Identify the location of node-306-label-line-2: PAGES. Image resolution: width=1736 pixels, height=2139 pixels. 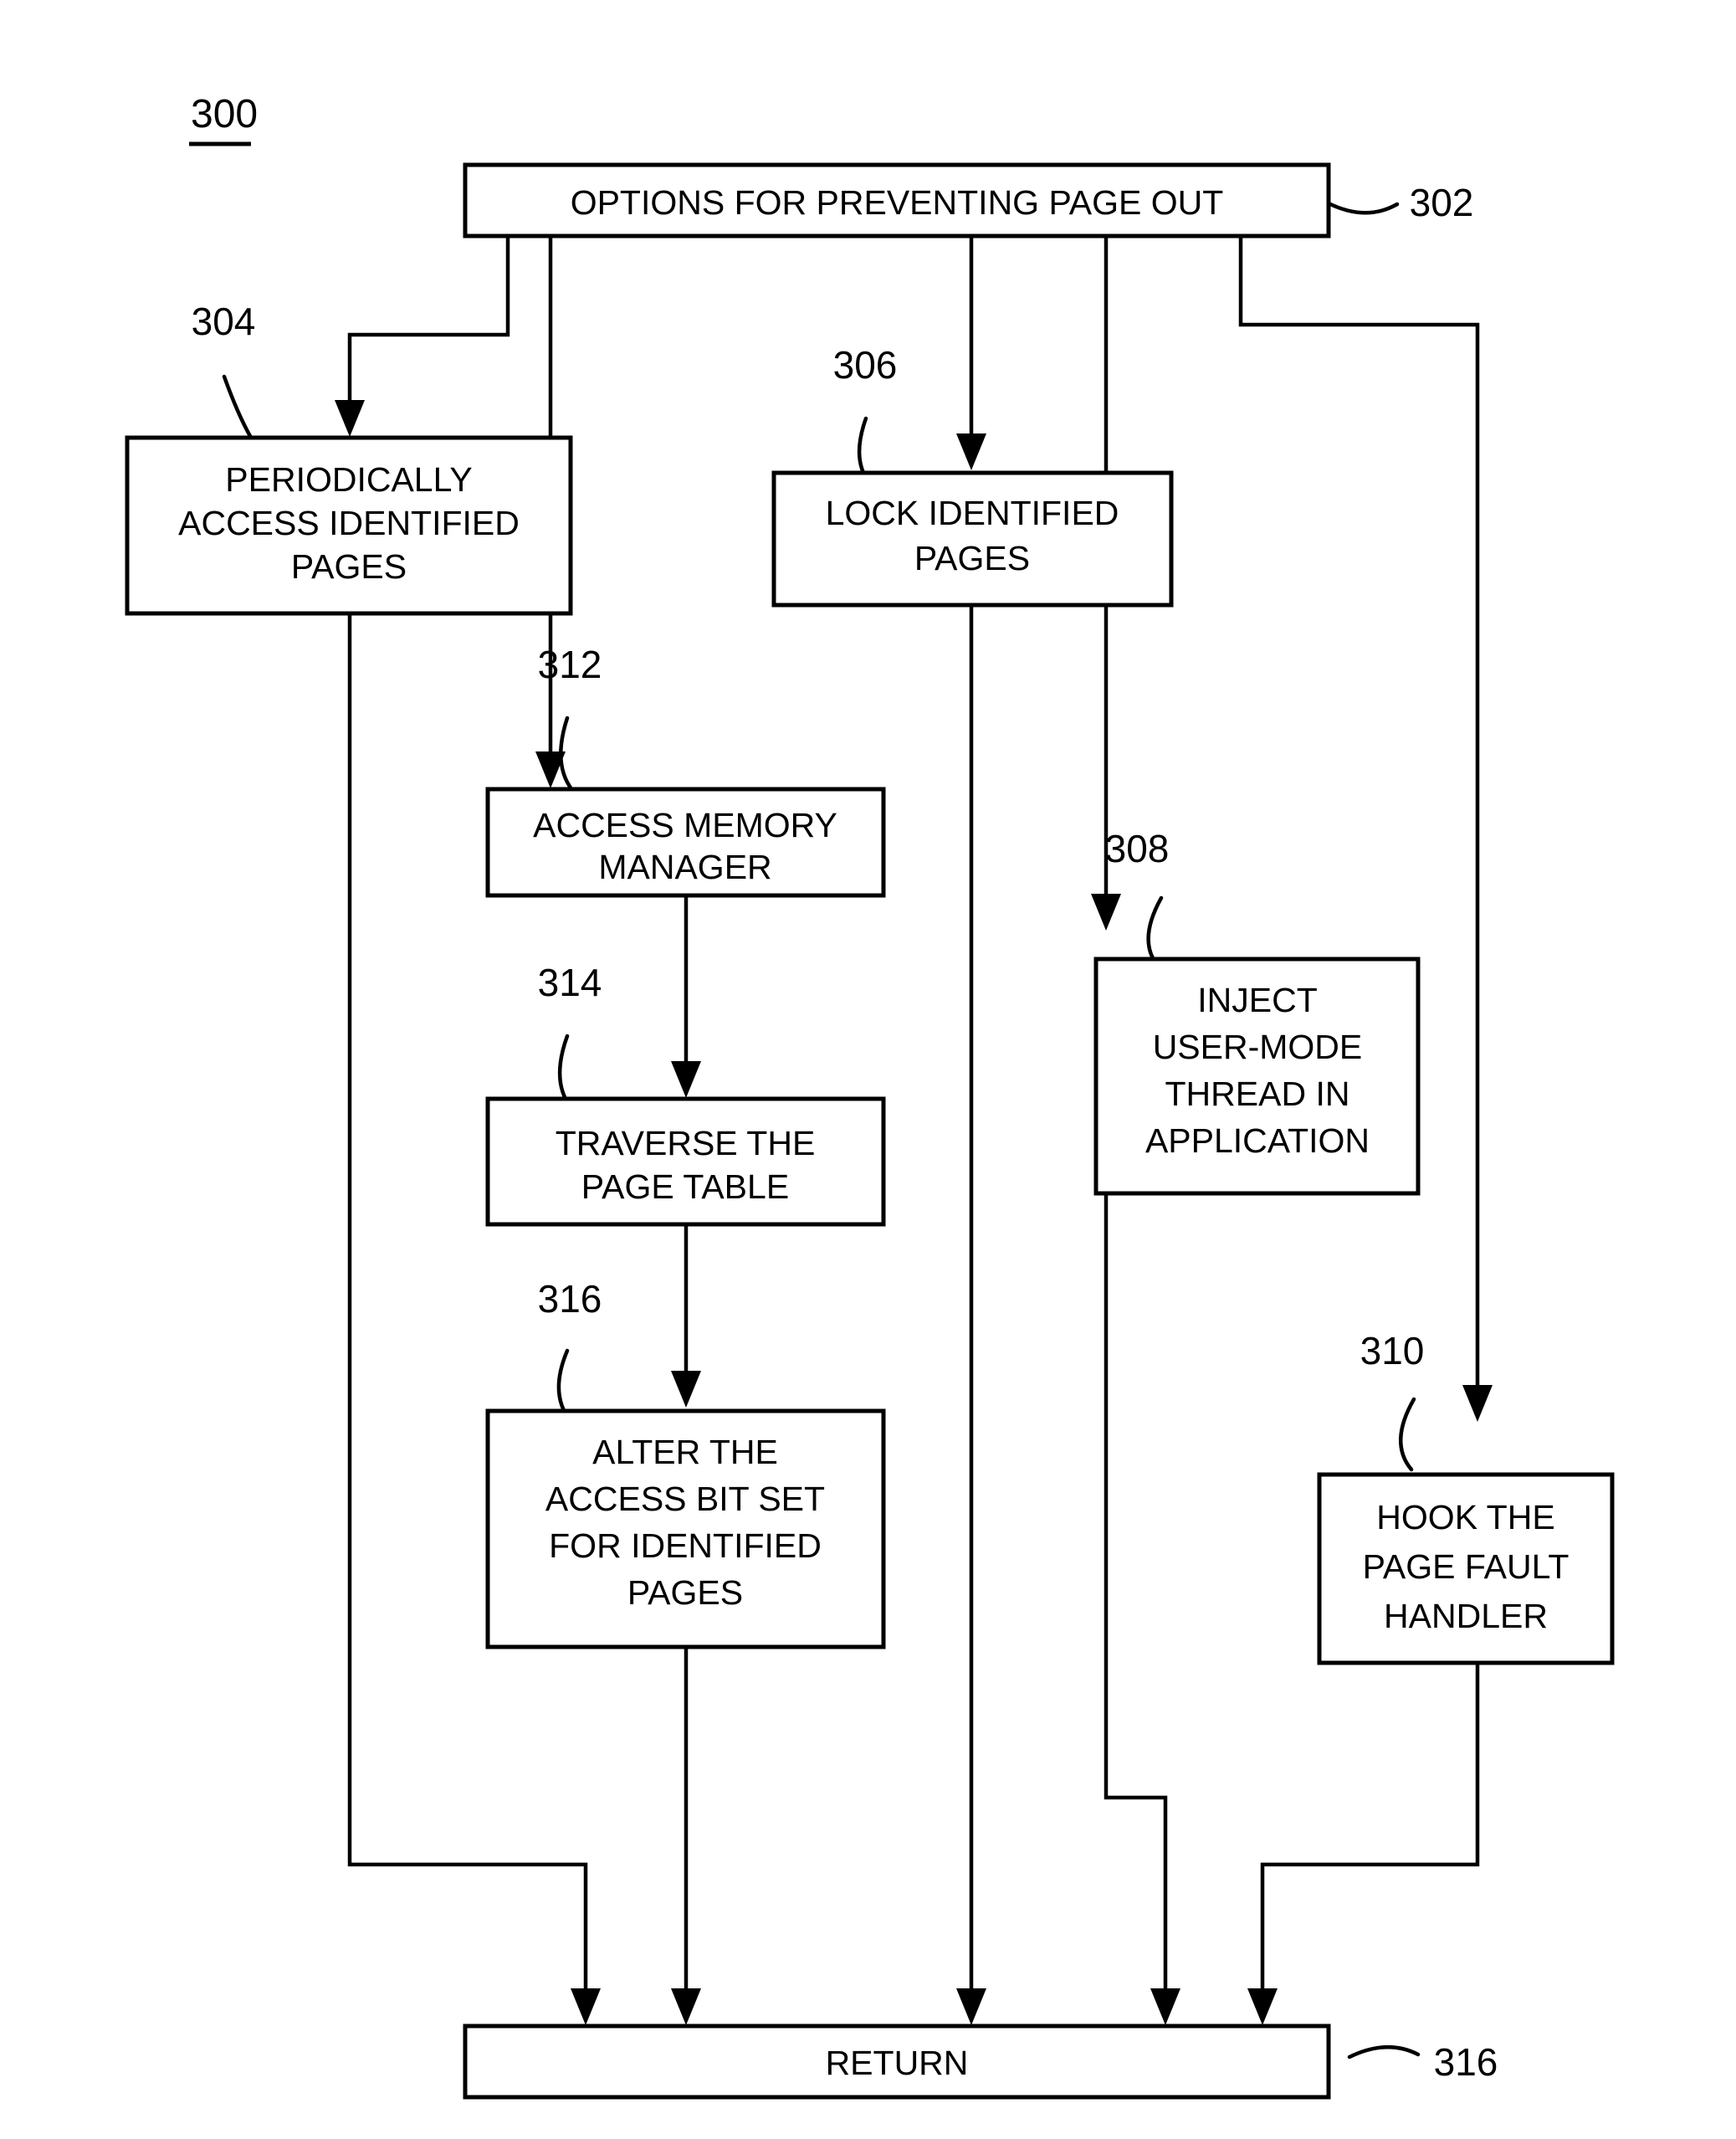
(972, 558).